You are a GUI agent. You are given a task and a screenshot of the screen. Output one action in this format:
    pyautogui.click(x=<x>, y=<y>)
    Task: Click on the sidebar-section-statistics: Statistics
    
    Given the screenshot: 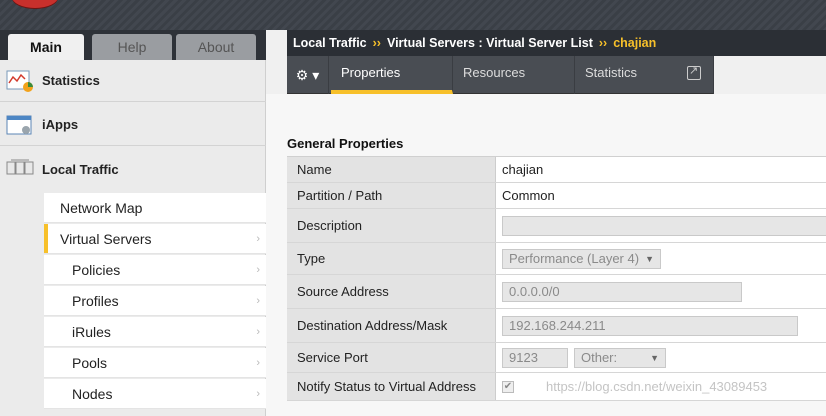 What is the action you would take?
    pyautogui.click(x=133, y=81)
    